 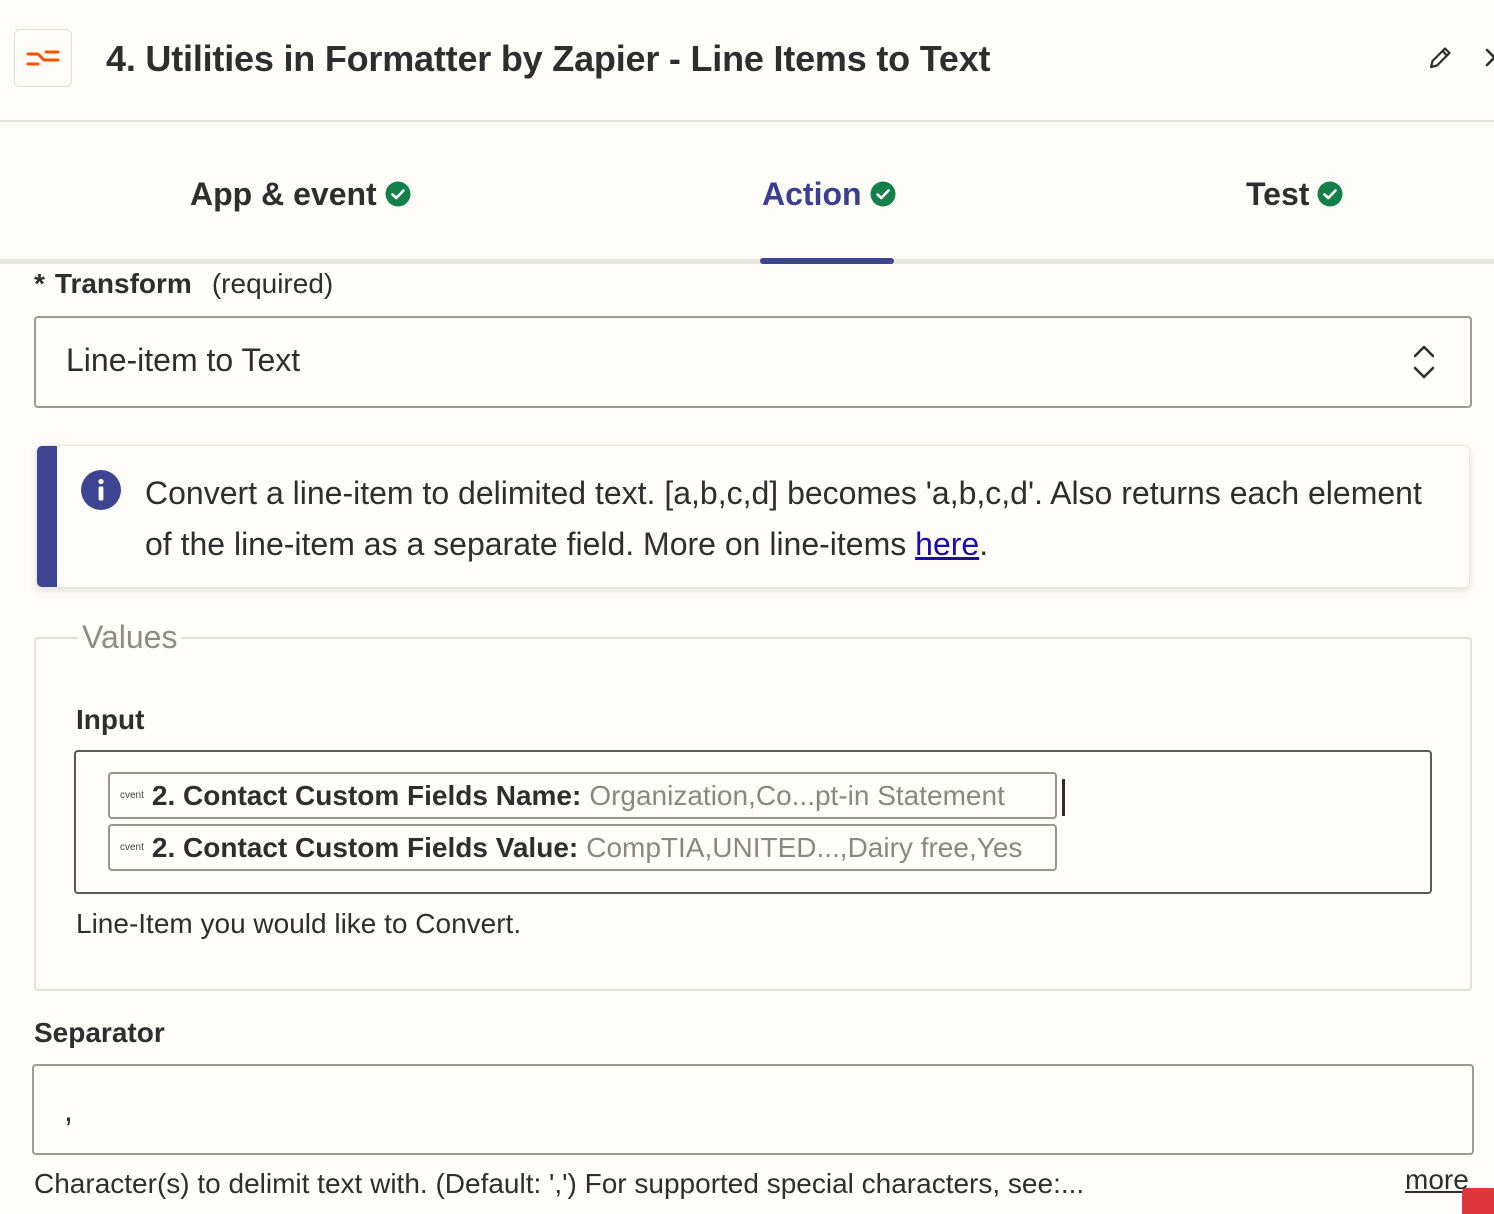 What do you see at coordinates (299, 923) in the screenshot?
I see `input-help-text: Line-Item you would like to Convert.` at bounding box center [299, 923].